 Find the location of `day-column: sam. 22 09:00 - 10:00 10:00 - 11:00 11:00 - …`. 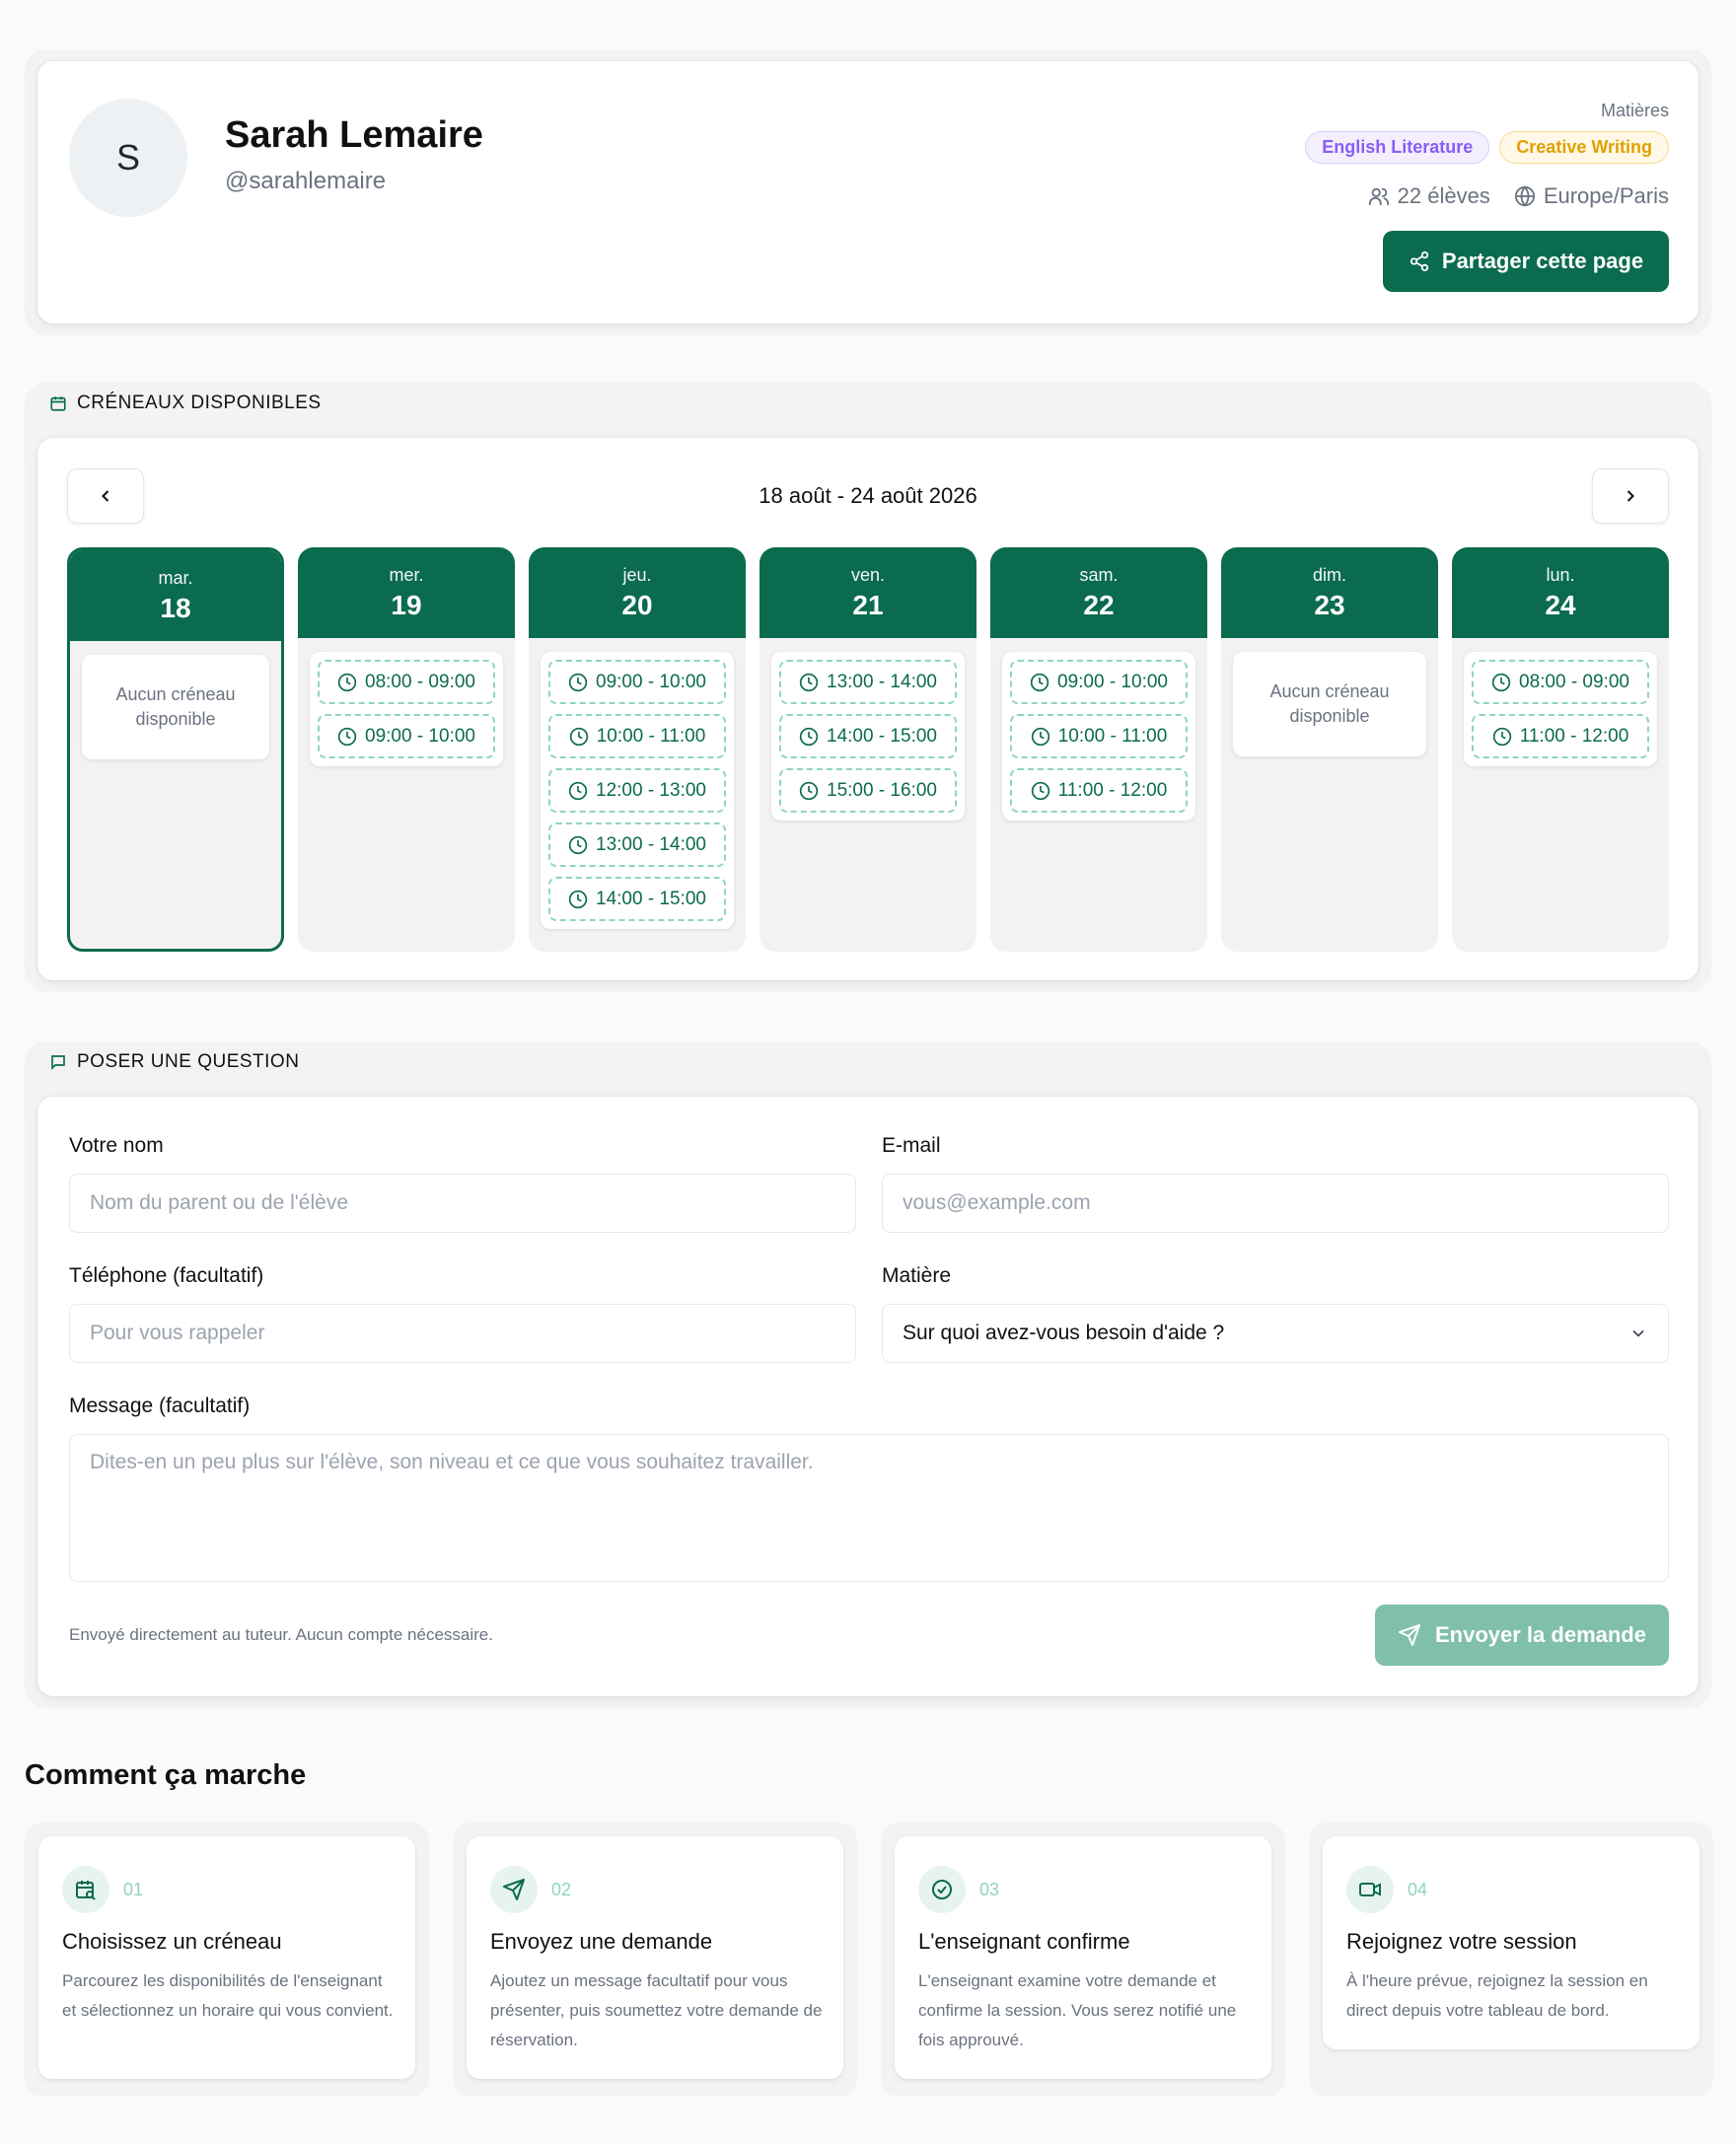

day-column: sam. 22 09:00 - 10:00 10:00 - 11:00 11:00 - … is located at coordinates (1098, 750).